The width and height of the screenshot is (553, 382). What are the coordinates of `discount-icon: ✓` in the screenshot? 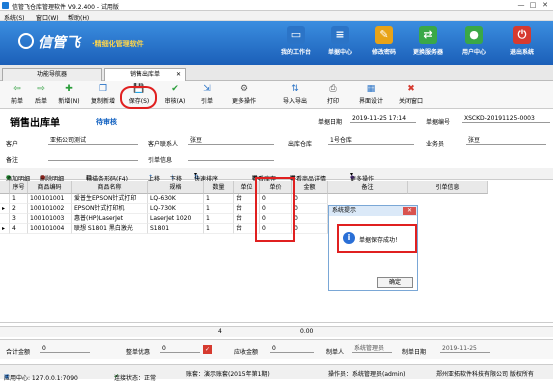 It's located at (207, 349).